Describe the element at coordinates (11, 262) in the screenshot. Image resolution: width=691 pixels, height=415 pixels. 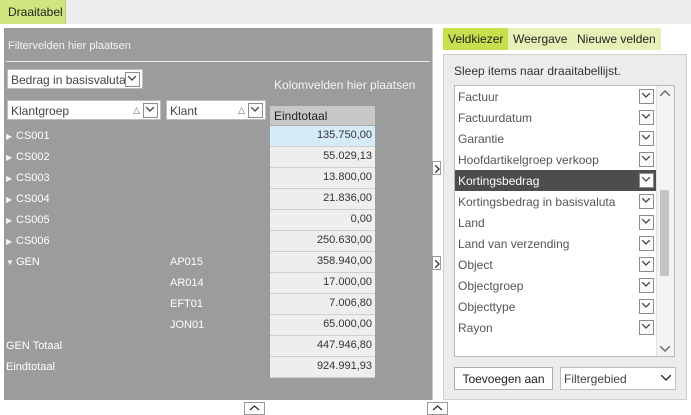
I see `collapse-icon: ▼` at that location.